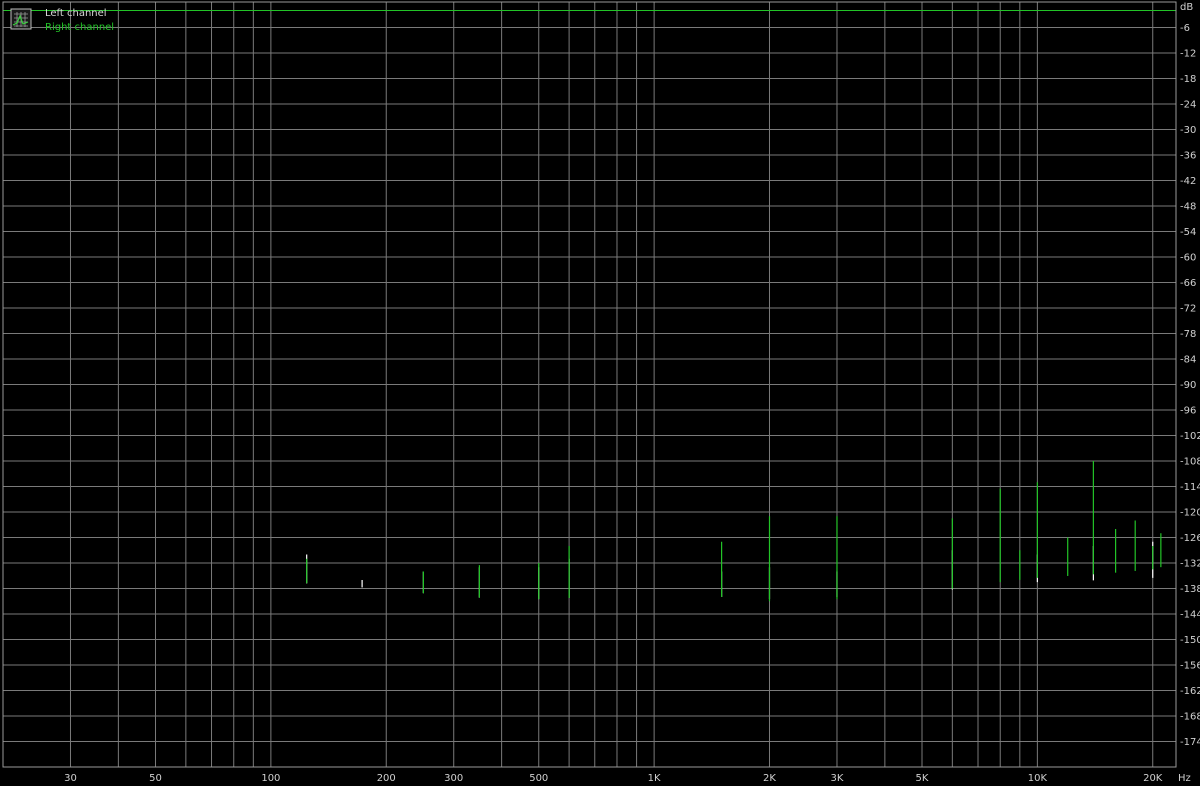 This screenshot has height=786, width=1200. What do you see at coordinates (1188, 105) in the screenshot?
I see `y-tick-label: -24` at bounding box center [1188, 105].